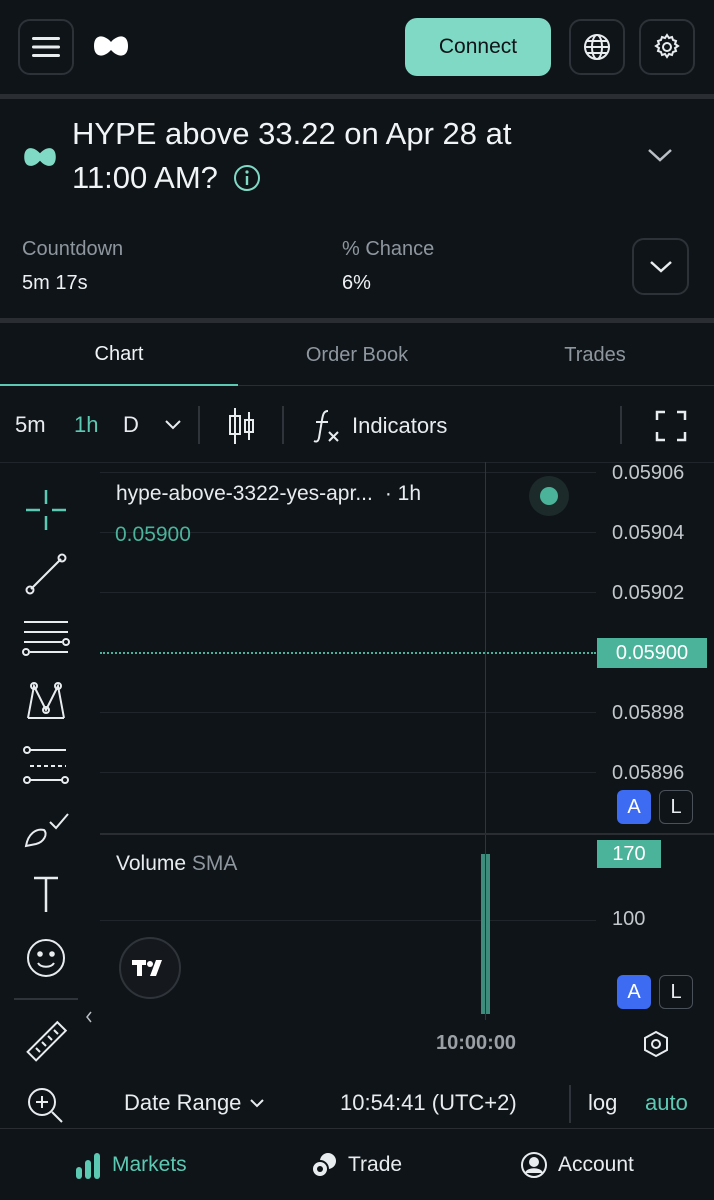  What do you see at coordinates (375, 1164) in the screenshot?
I see `nav-trade-label: Trade` at bounding box center [375, 1164].